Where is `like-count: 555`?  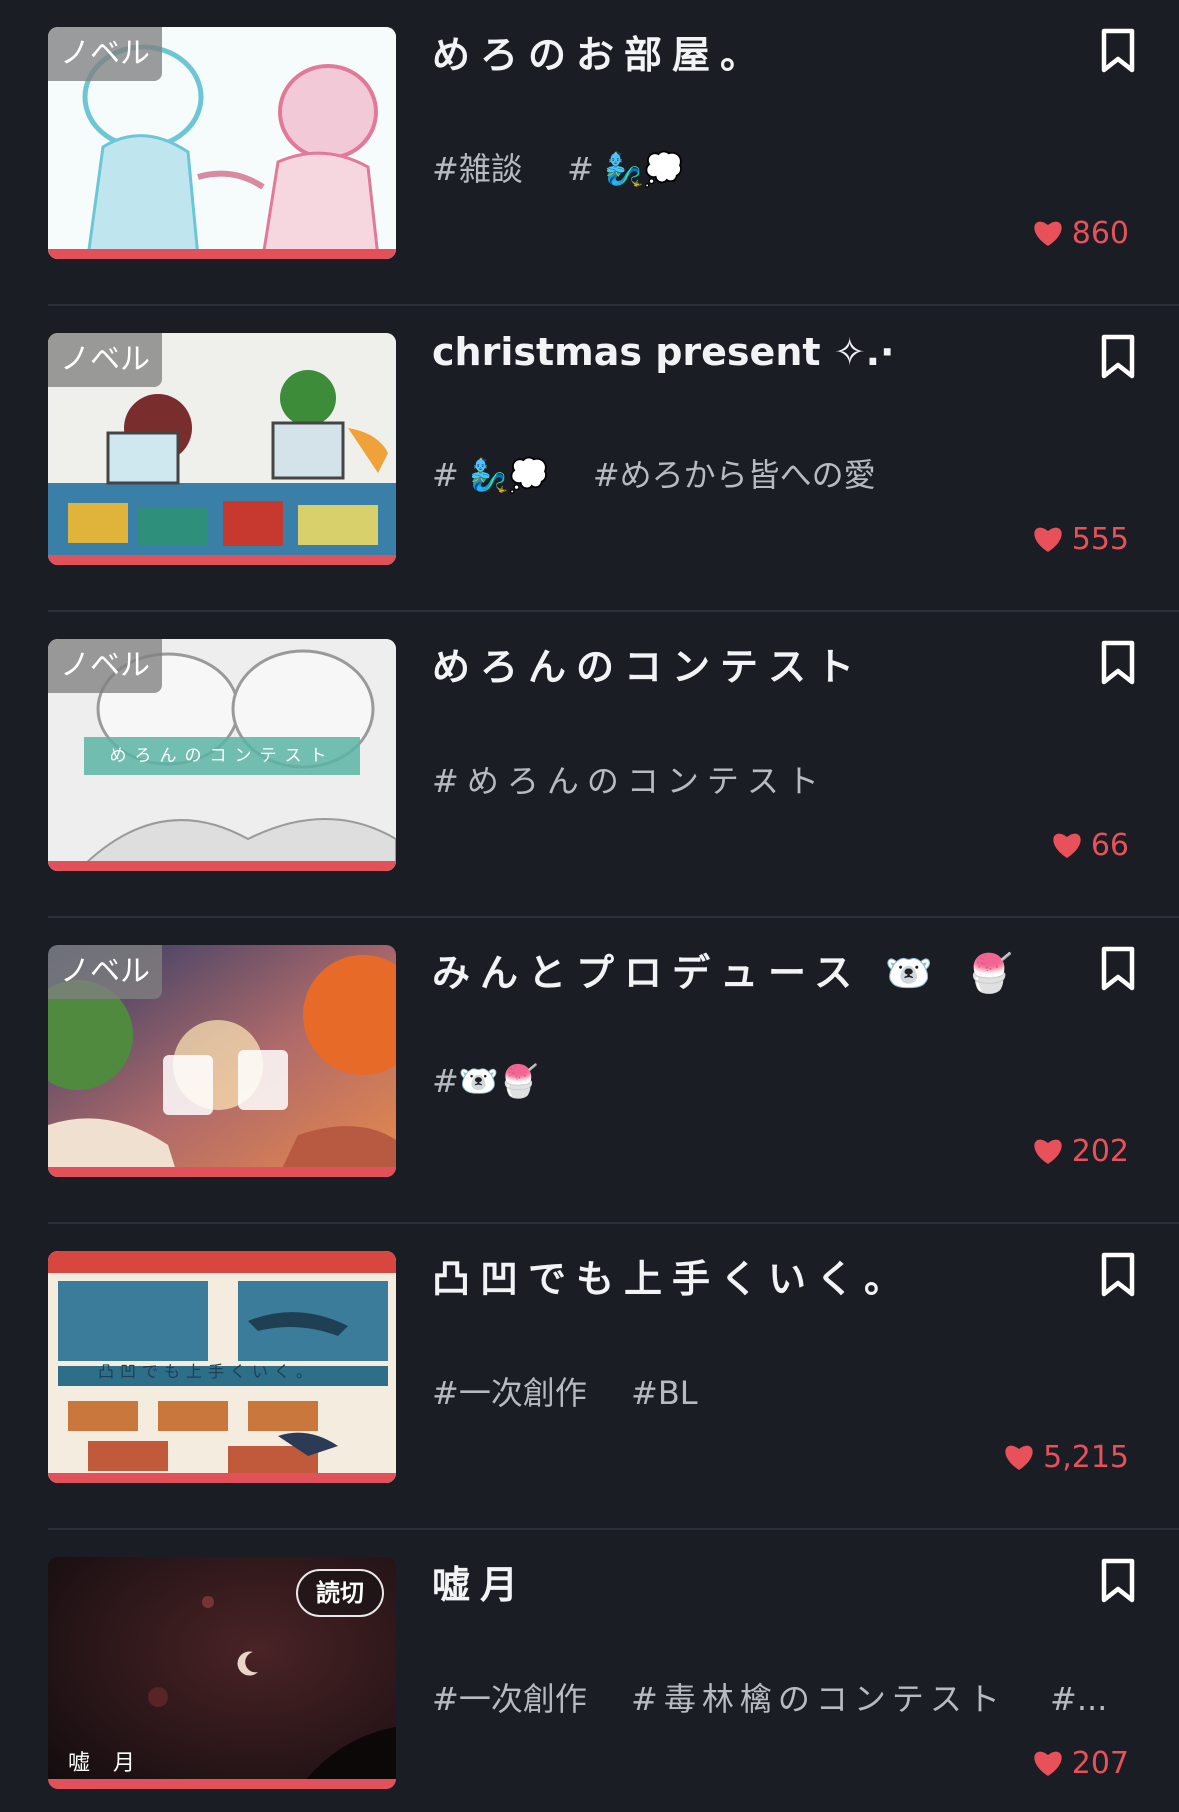 like-count: 555 is located at coordinates (1080, 539).